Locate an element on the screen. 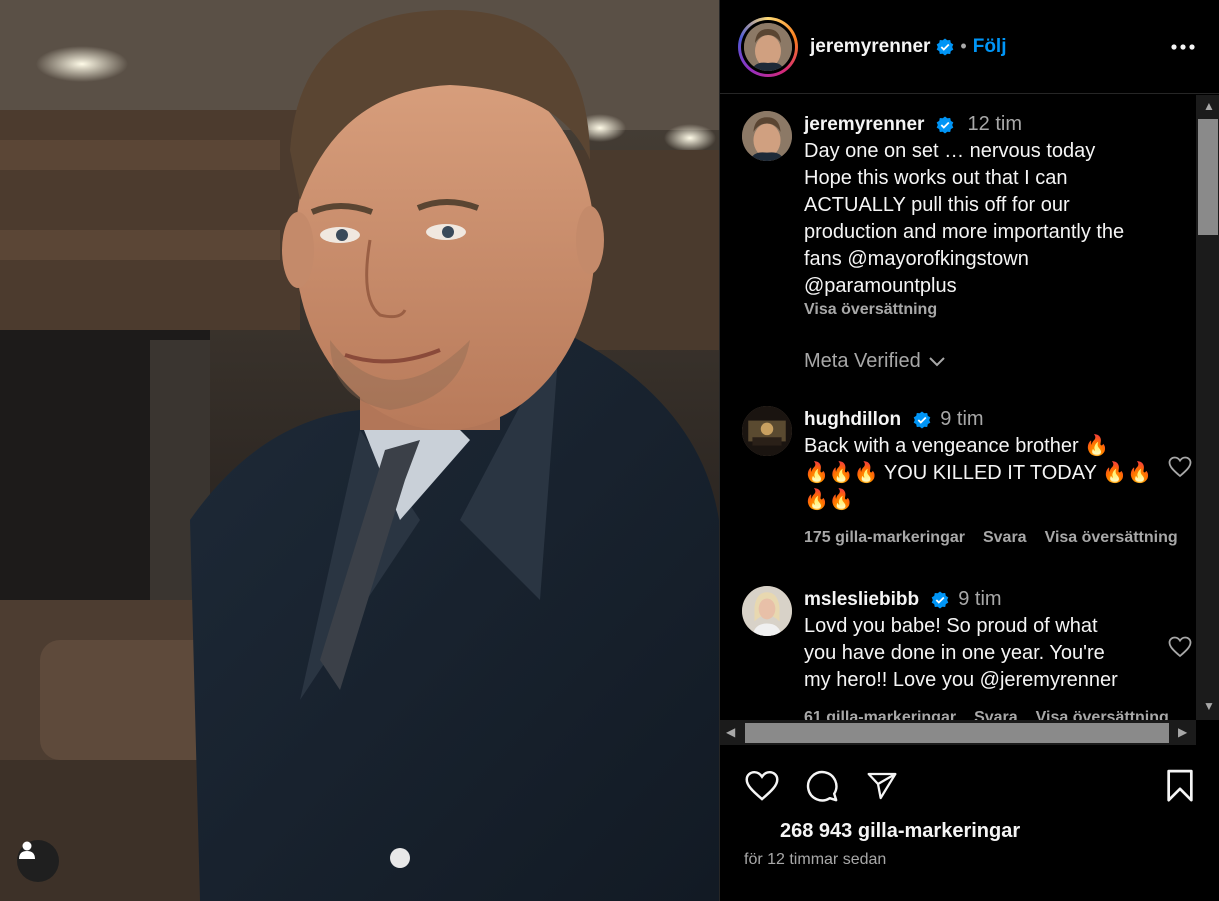  comment-line: Back with a vengeance brother 🔥 is located at coordinates (957, 446).